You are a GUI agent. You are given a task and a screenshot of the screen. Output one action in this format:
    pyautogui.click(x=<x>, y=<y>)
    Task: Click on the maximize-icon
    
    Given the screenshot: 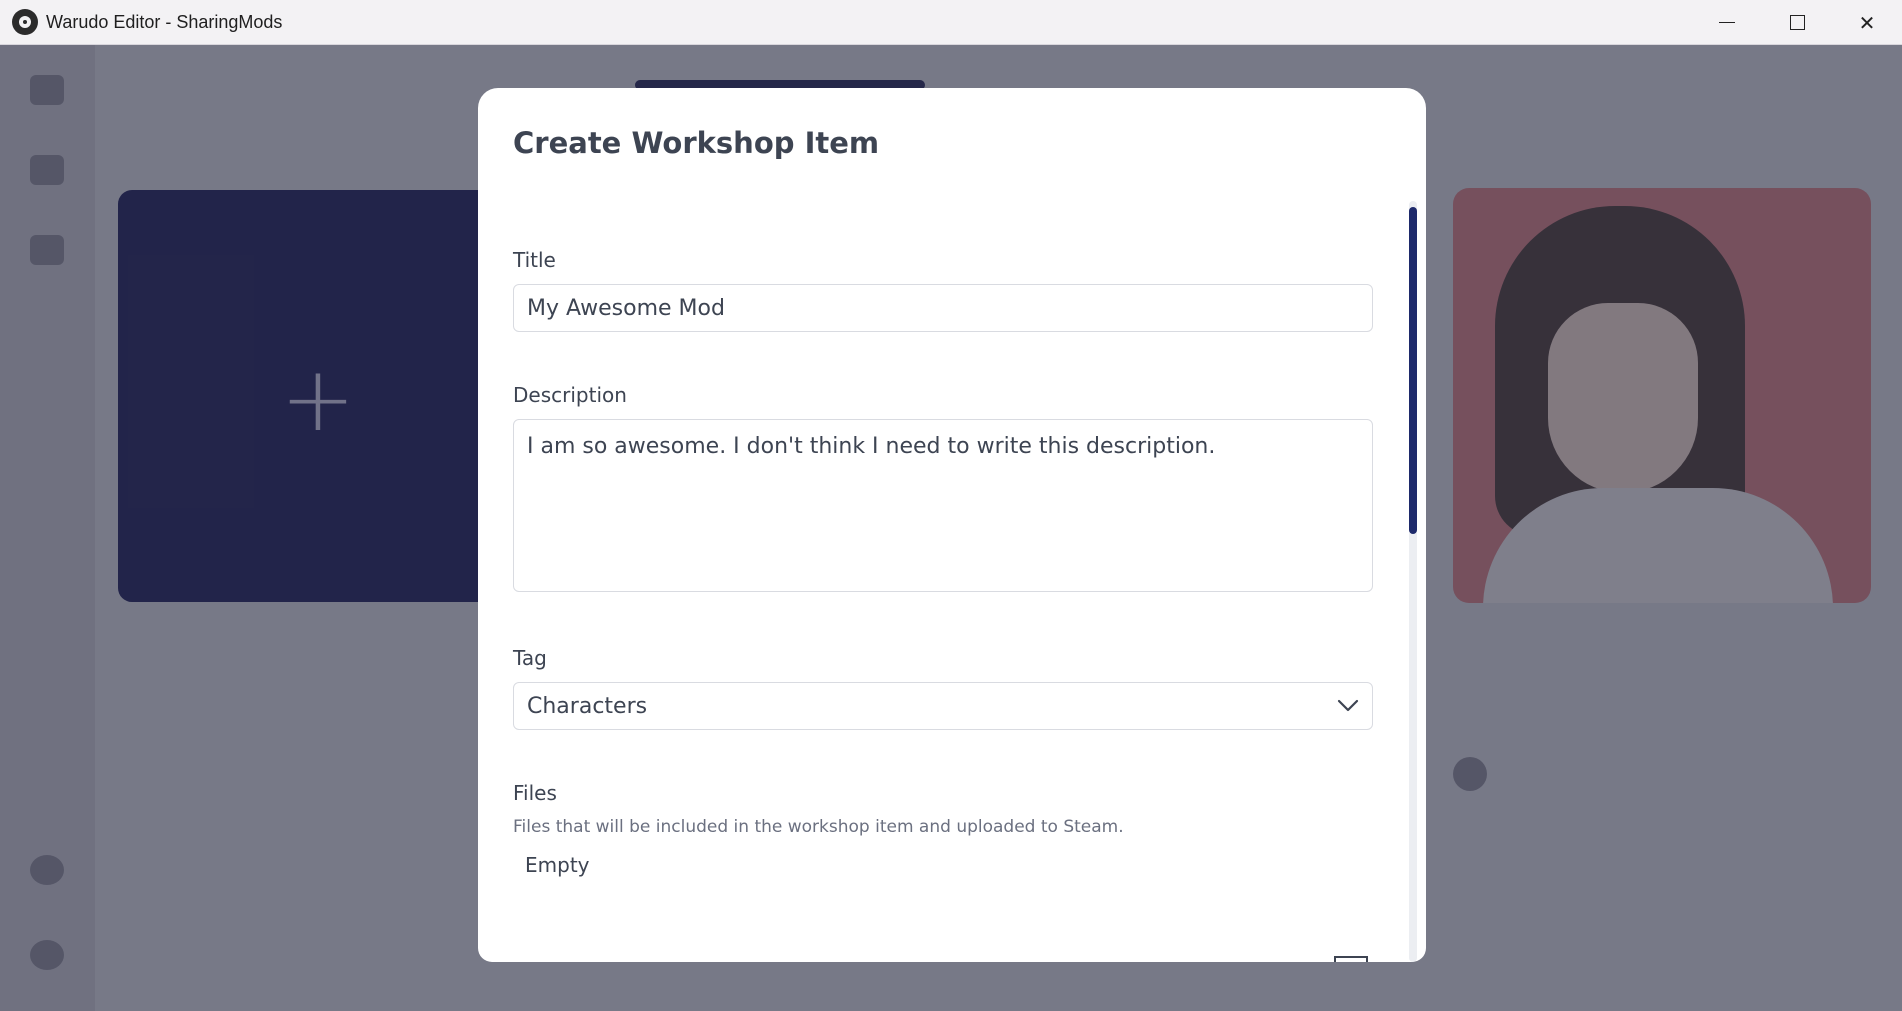 What is the action you would take?
    pyautogui.click(x=1797, y=22)
    